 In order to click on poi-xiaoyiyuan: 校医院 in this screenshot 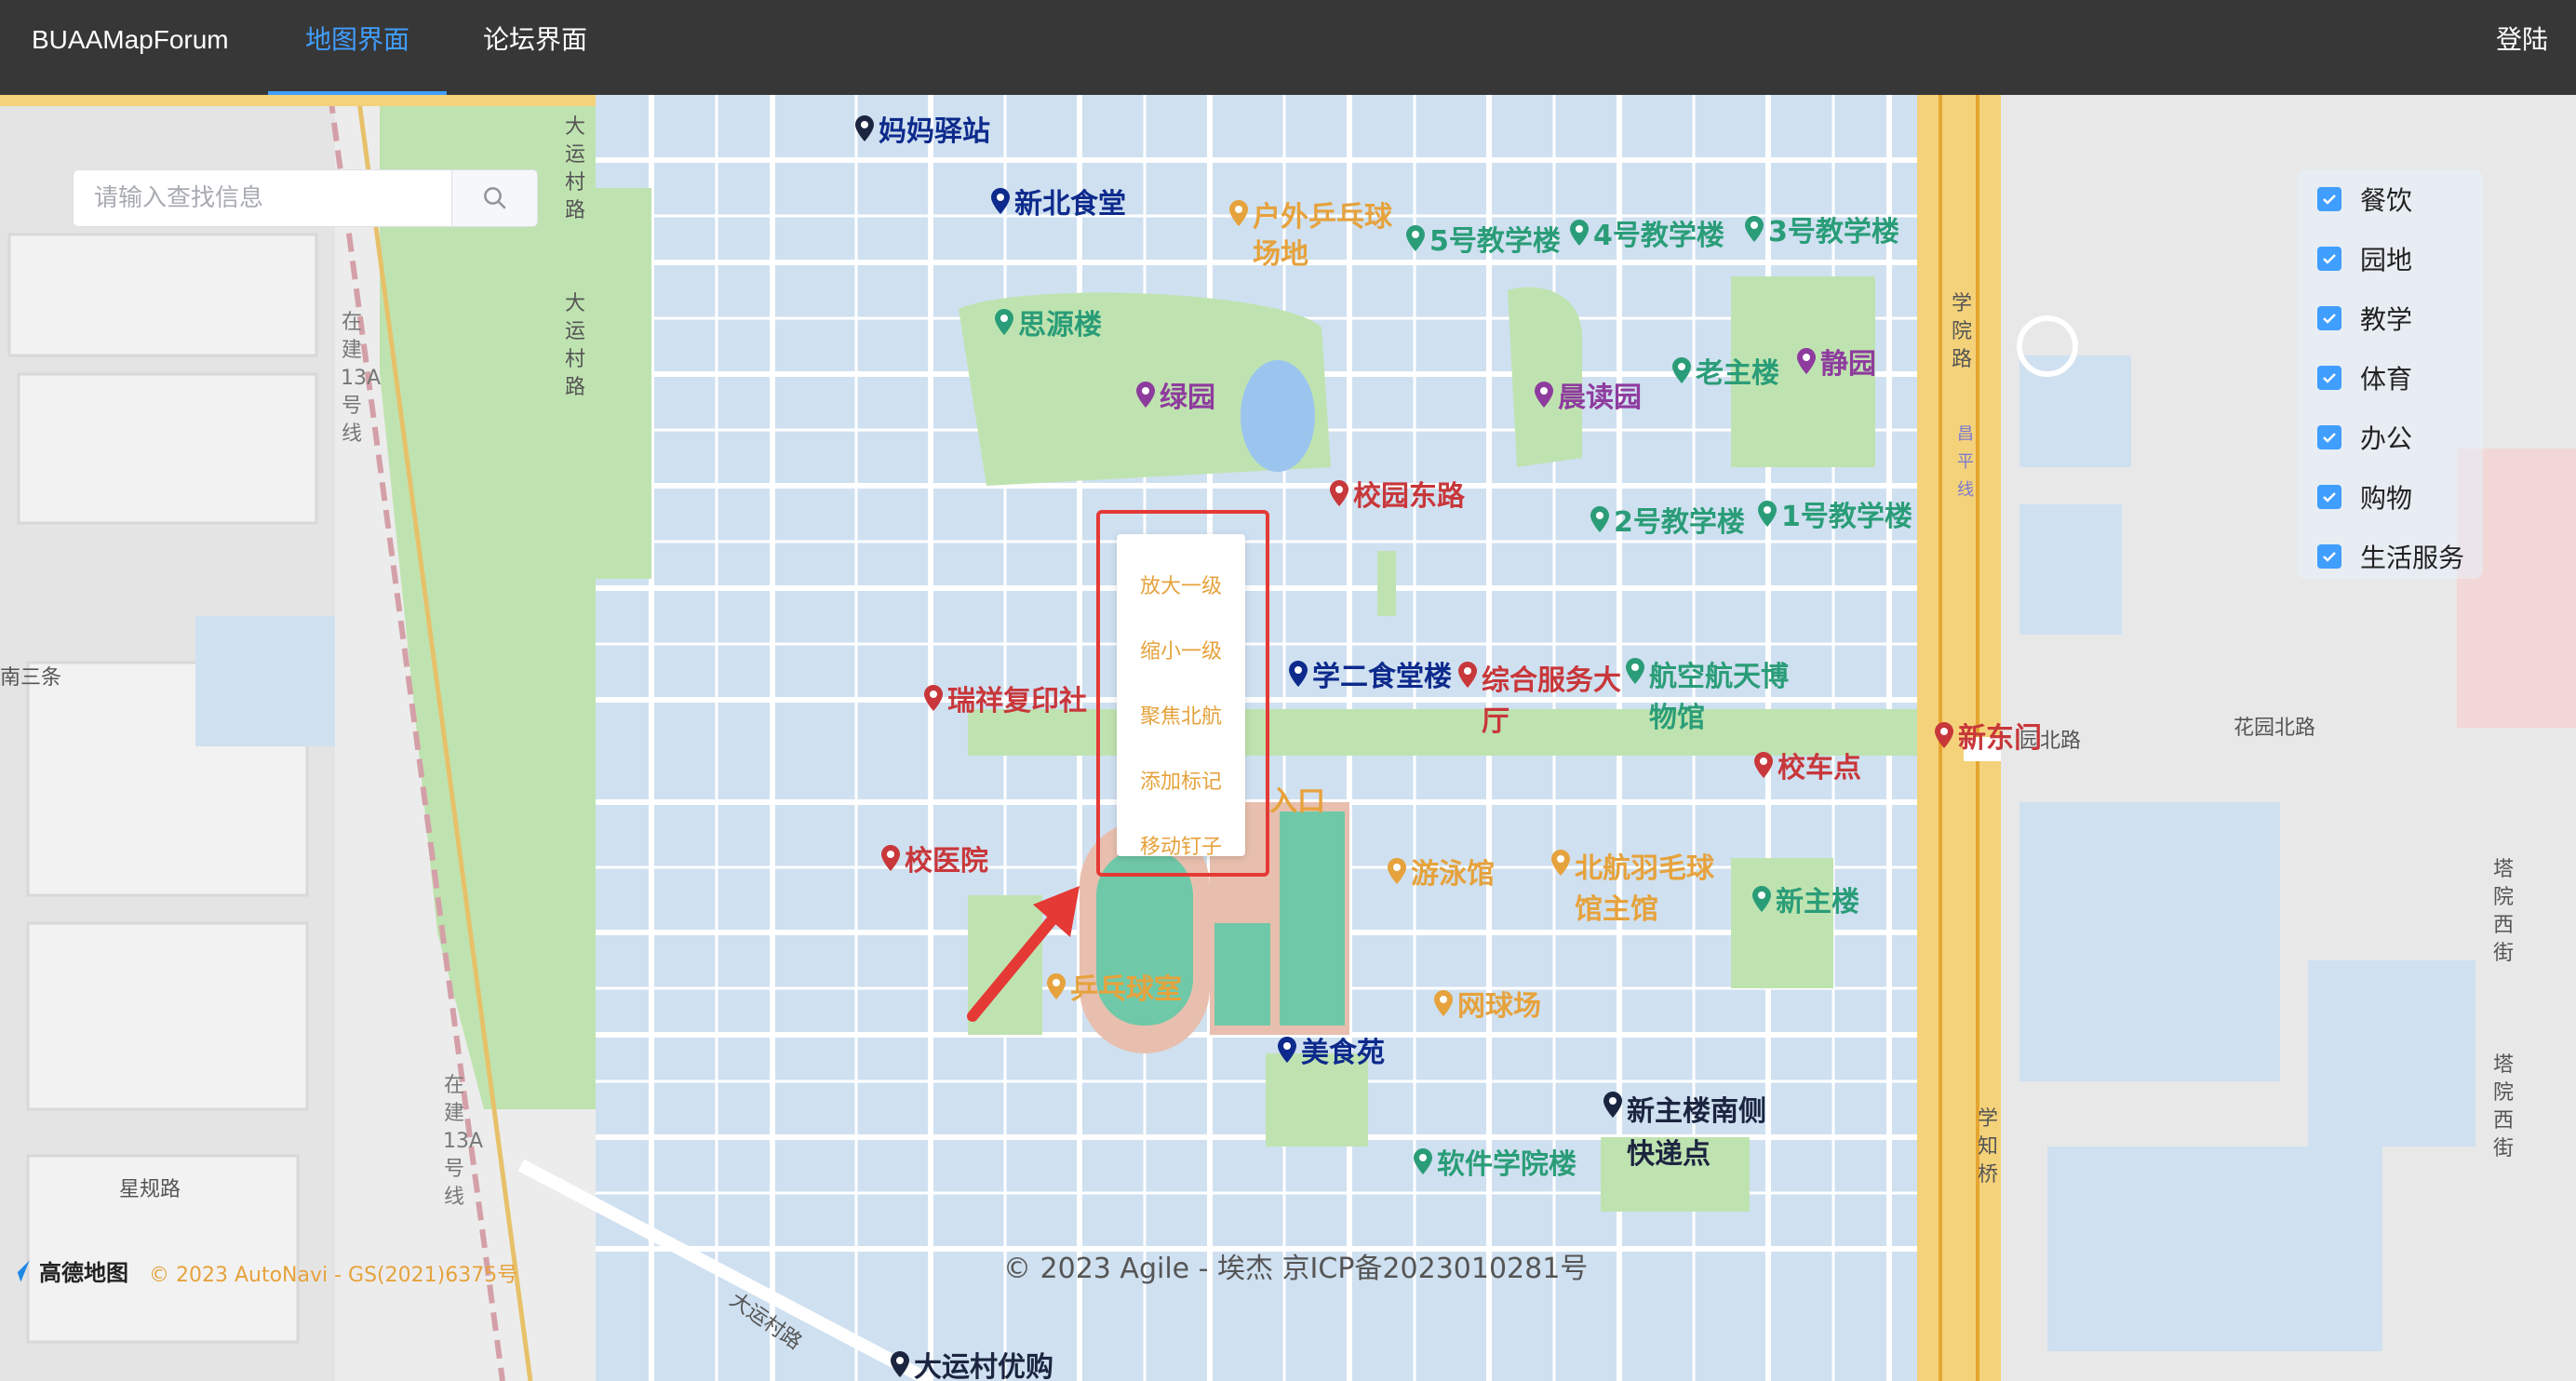, I will do `click(934, 858)`.